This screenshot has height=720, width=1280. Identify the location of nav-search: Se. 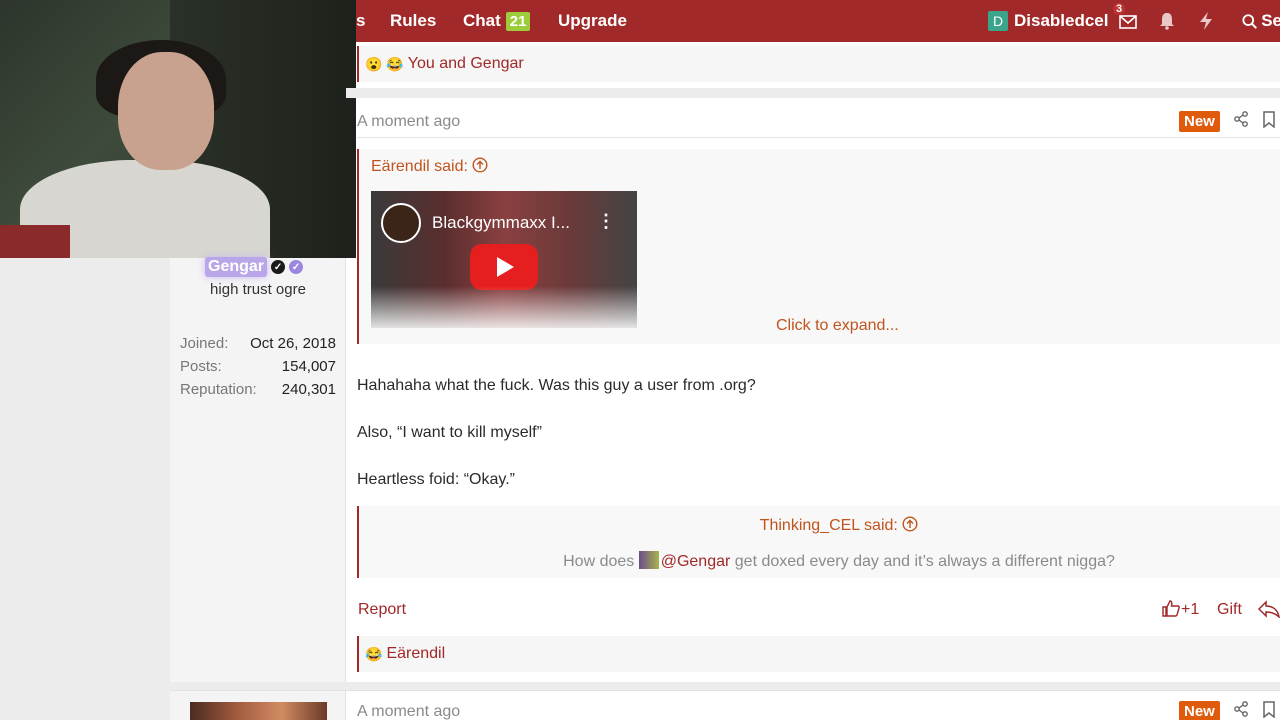
(1261, 21).